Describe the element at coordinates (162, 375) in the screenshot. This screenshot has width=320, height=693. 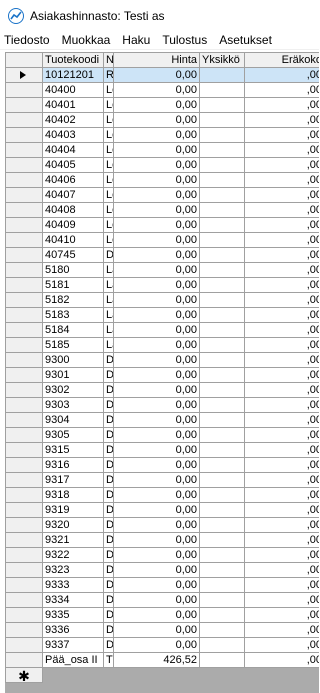
I see `table-row: 9301D0,00 ,00` at that location.